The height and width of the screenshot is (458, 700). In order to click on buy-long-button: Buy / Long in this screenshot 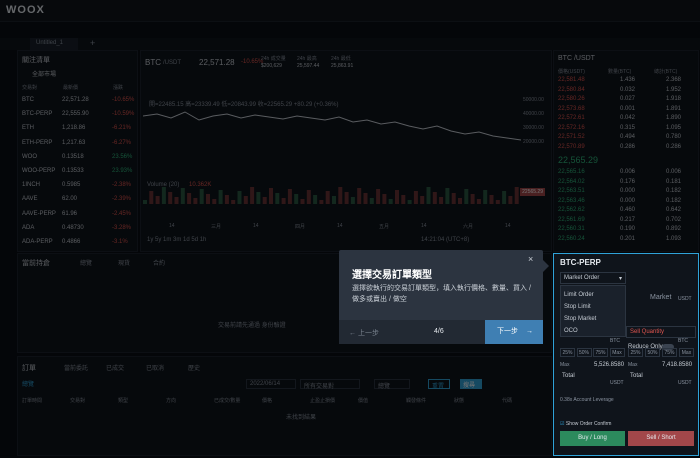, I will do `click(592, 438)`.